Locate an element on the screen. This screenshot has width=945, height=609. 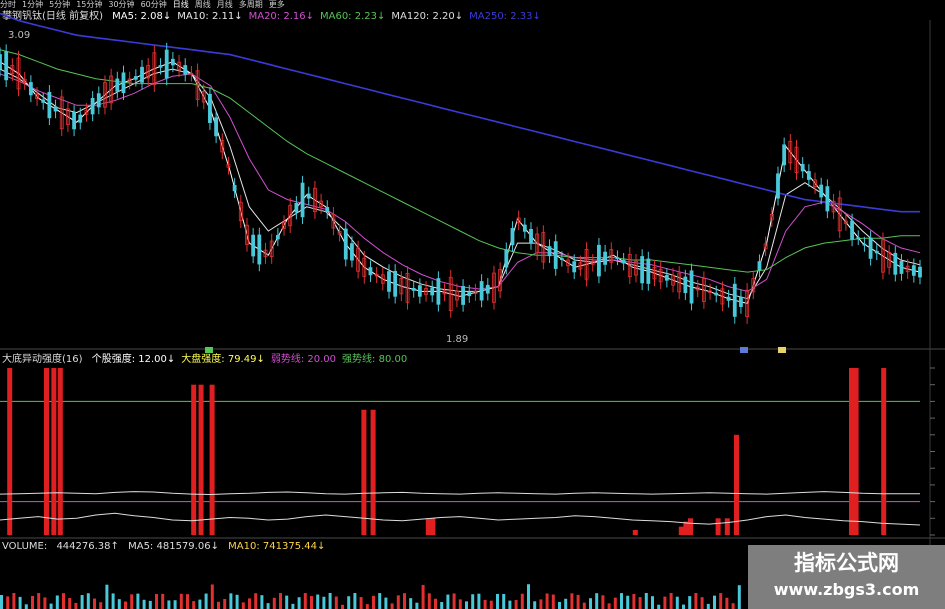
watermark-url: www.zbgs3.com is located at coordinates (846, 589).